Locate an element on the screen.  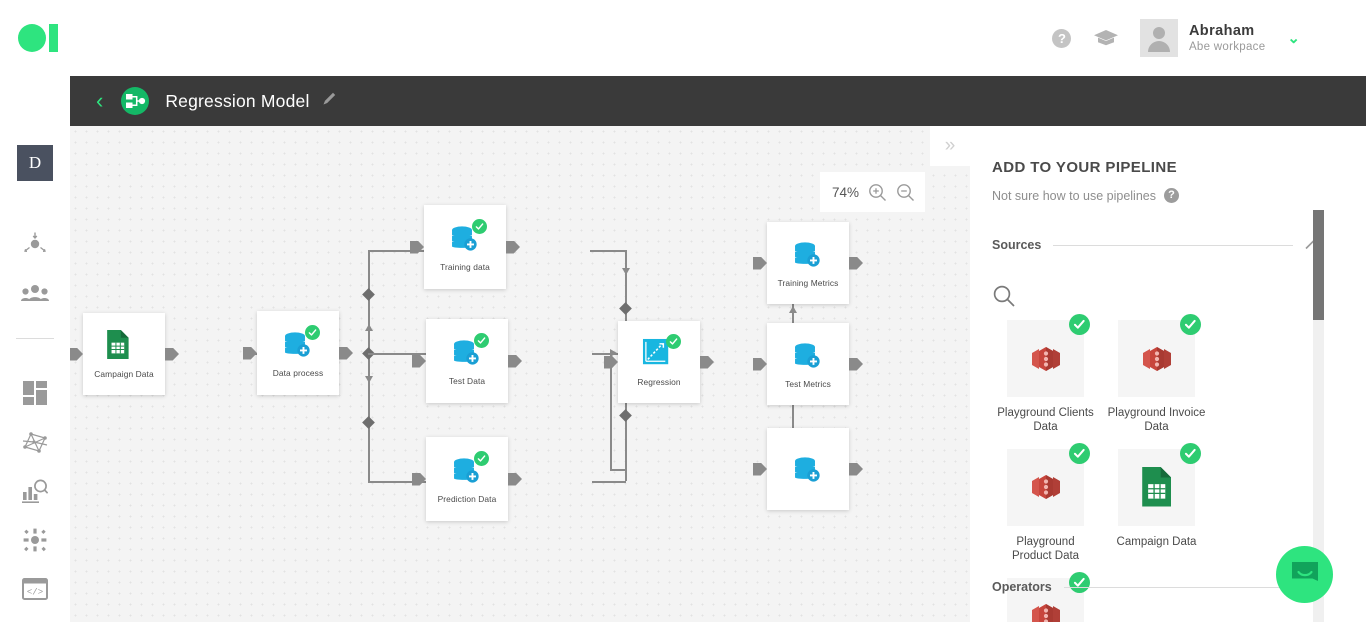
zoom-controls: 74% is located at coordinates (872, 192).